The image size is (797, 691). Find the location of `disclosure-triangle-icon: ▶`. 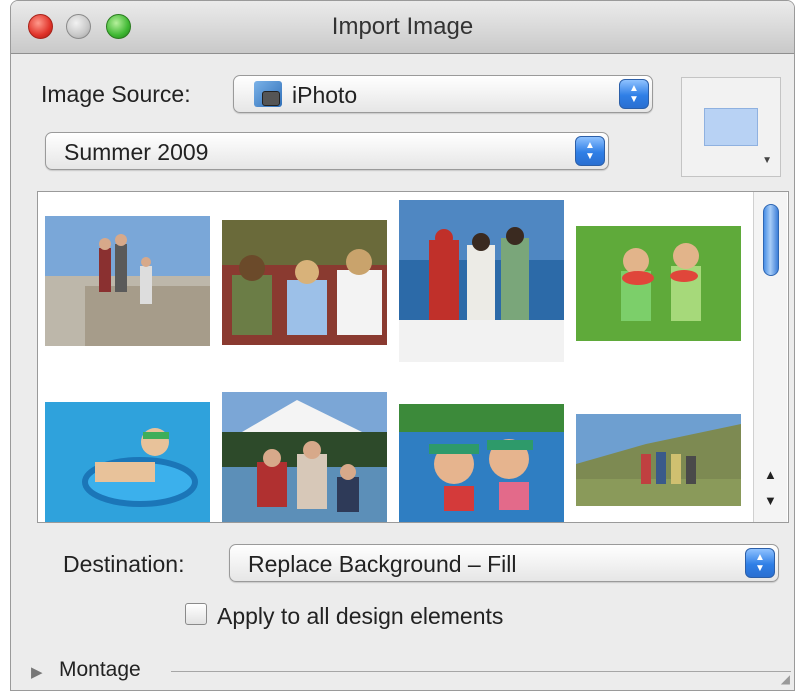

disclosure-triangle-icon: ▶ is located at coordinates (37, 672).